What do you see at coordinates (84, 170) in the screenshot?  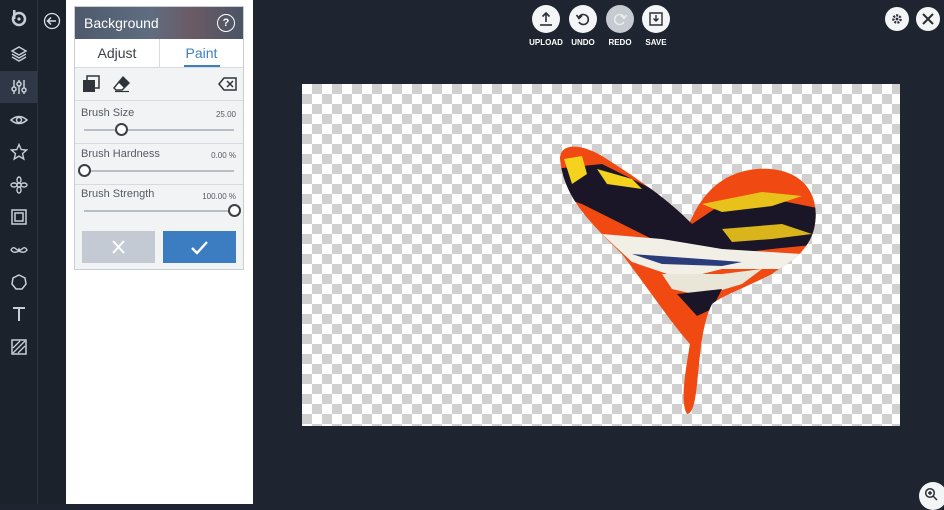 I see `brush-hardness-knob` at bounding box center [84, 170].